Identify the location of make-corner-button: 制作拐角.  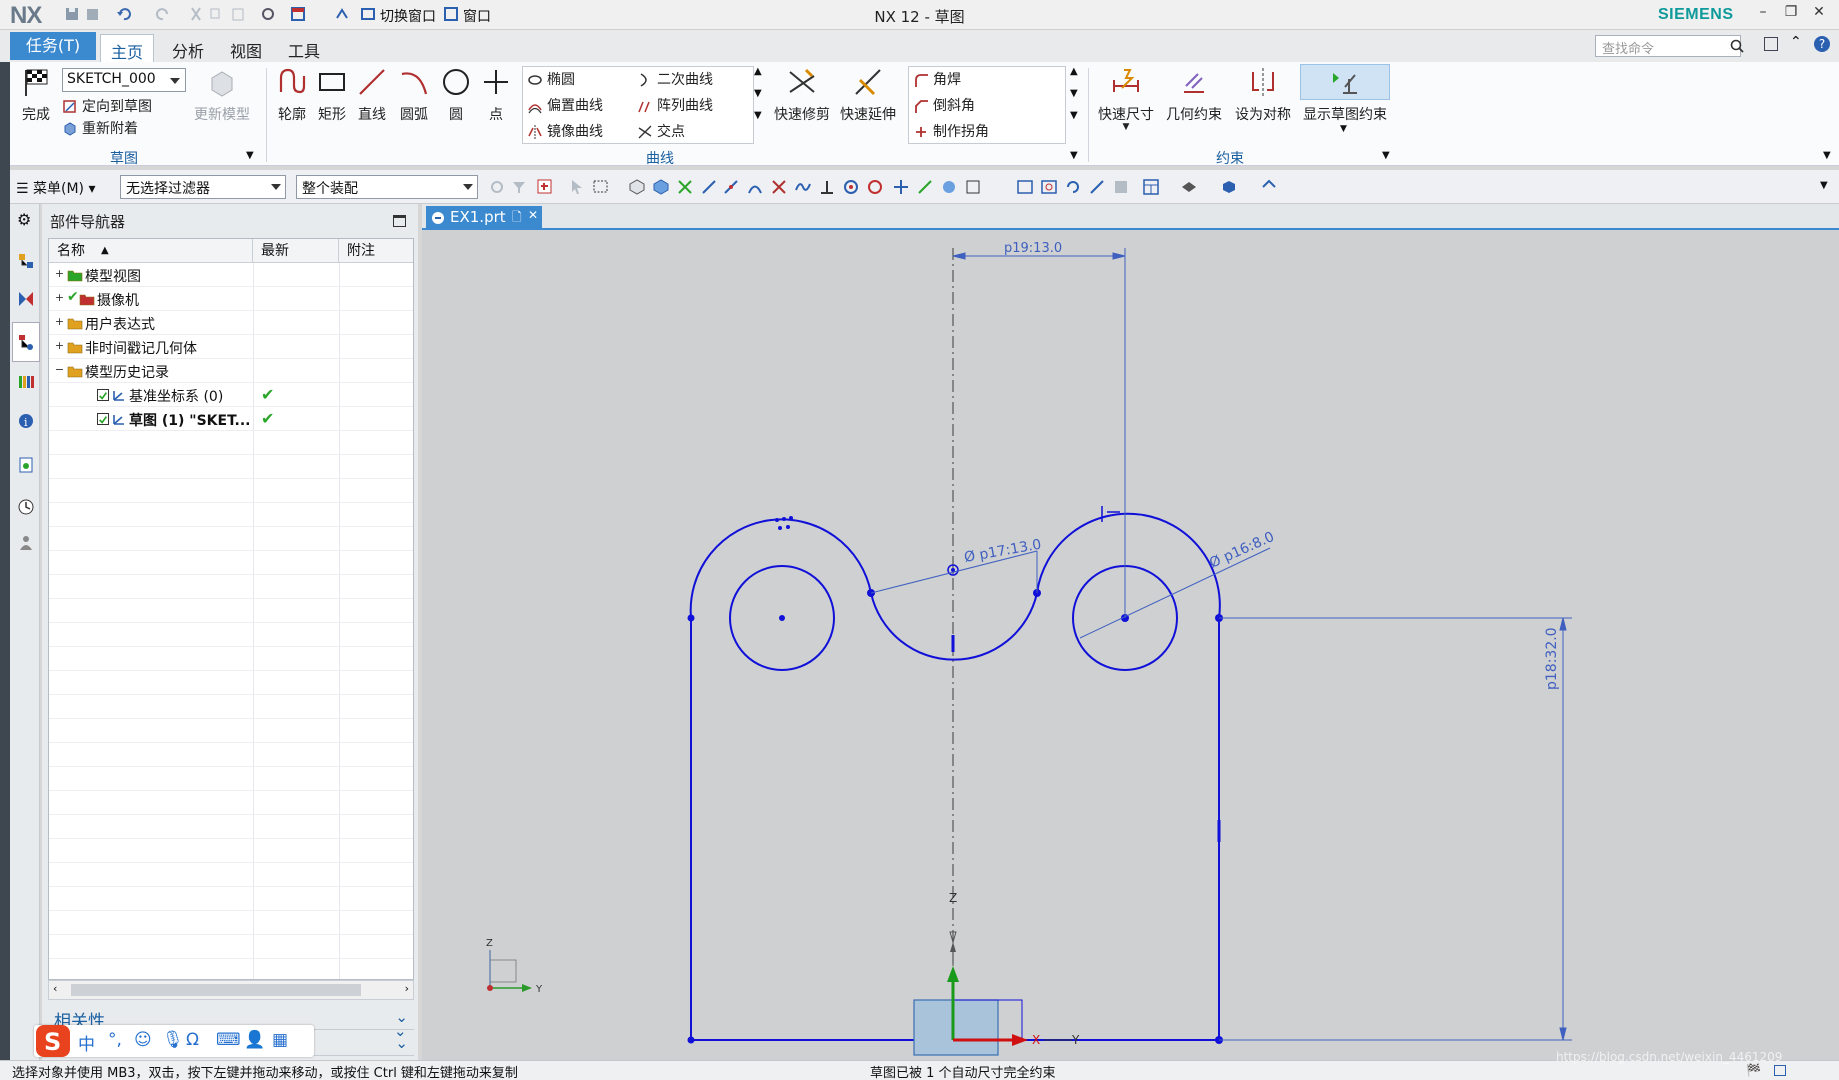
(951, 132).